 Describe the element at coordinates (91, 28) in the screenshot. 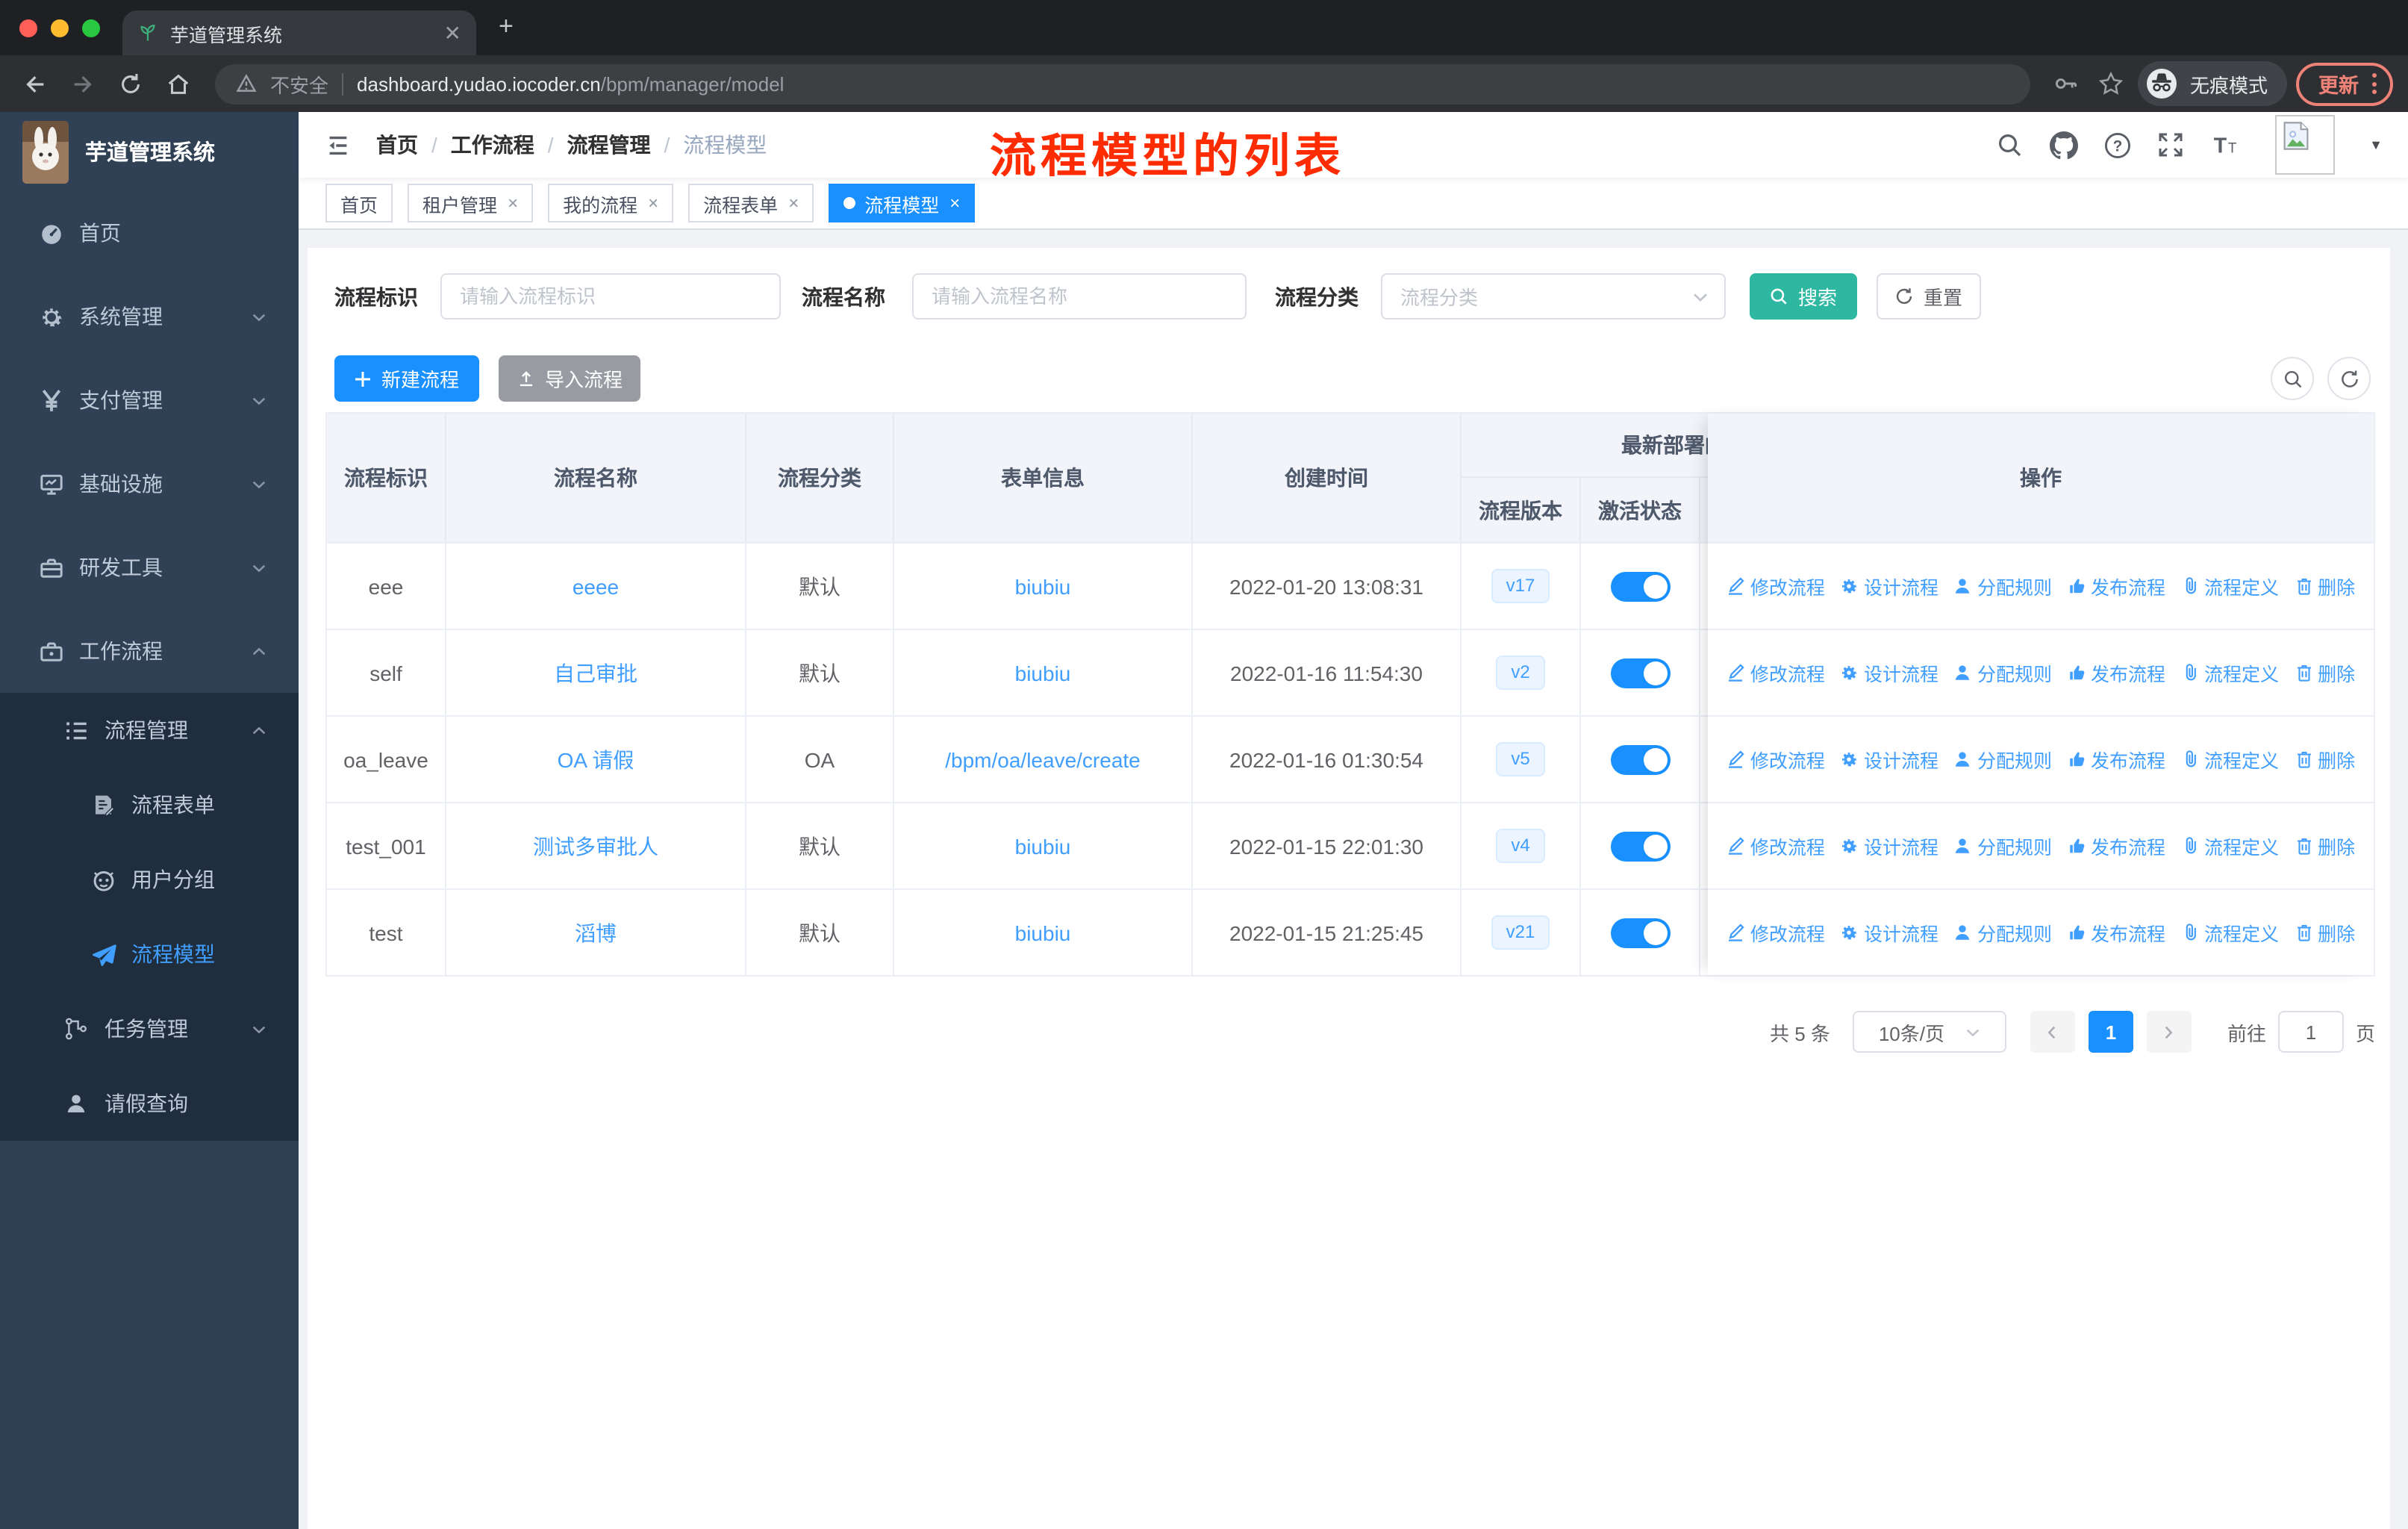

I see `maximize-window-button` at that location.